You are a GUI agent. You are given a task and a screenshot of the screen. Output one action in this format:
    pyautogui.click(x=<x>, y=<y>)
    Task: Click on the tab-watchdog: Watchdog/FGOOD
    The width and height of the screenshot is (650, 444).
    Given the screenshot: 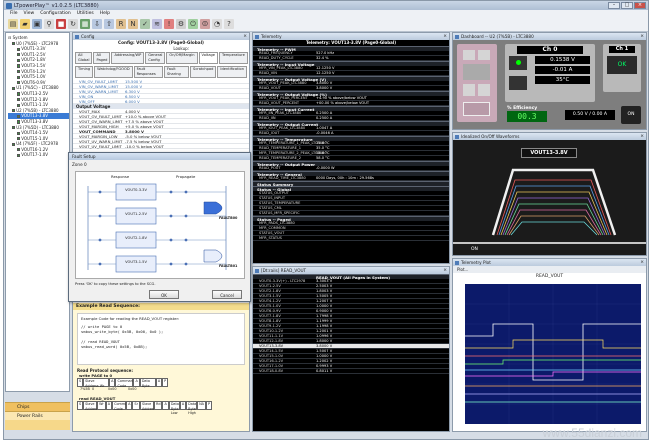 What is the action you would take?
    pyautogui.click(x=113, y=72)
    